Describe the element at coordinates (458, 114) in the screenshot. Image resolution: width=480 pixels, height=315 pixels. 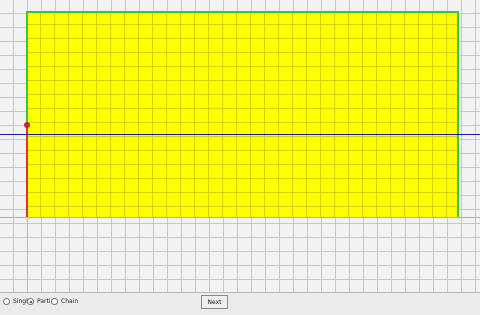
I see `right-edge` at that location.